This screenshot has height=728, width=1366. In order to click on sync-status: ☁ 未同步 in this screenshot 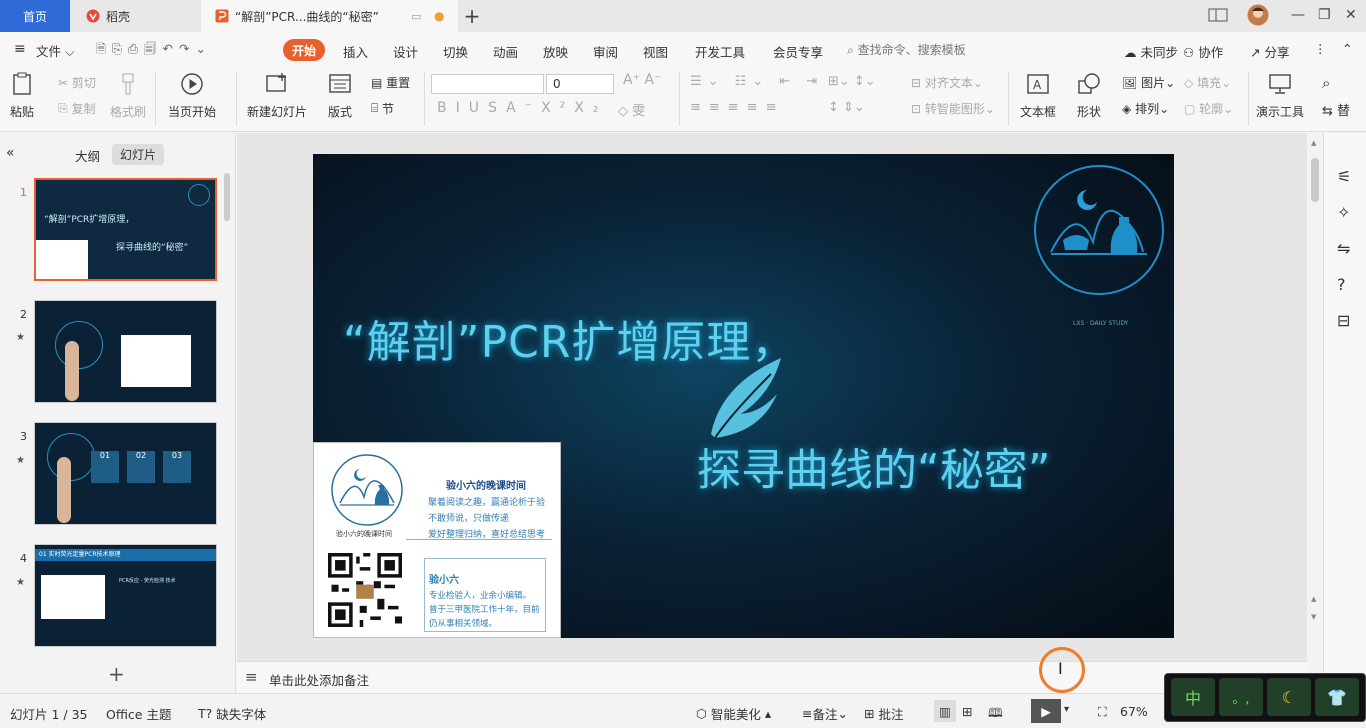, I will do `click(1151, 51)`.